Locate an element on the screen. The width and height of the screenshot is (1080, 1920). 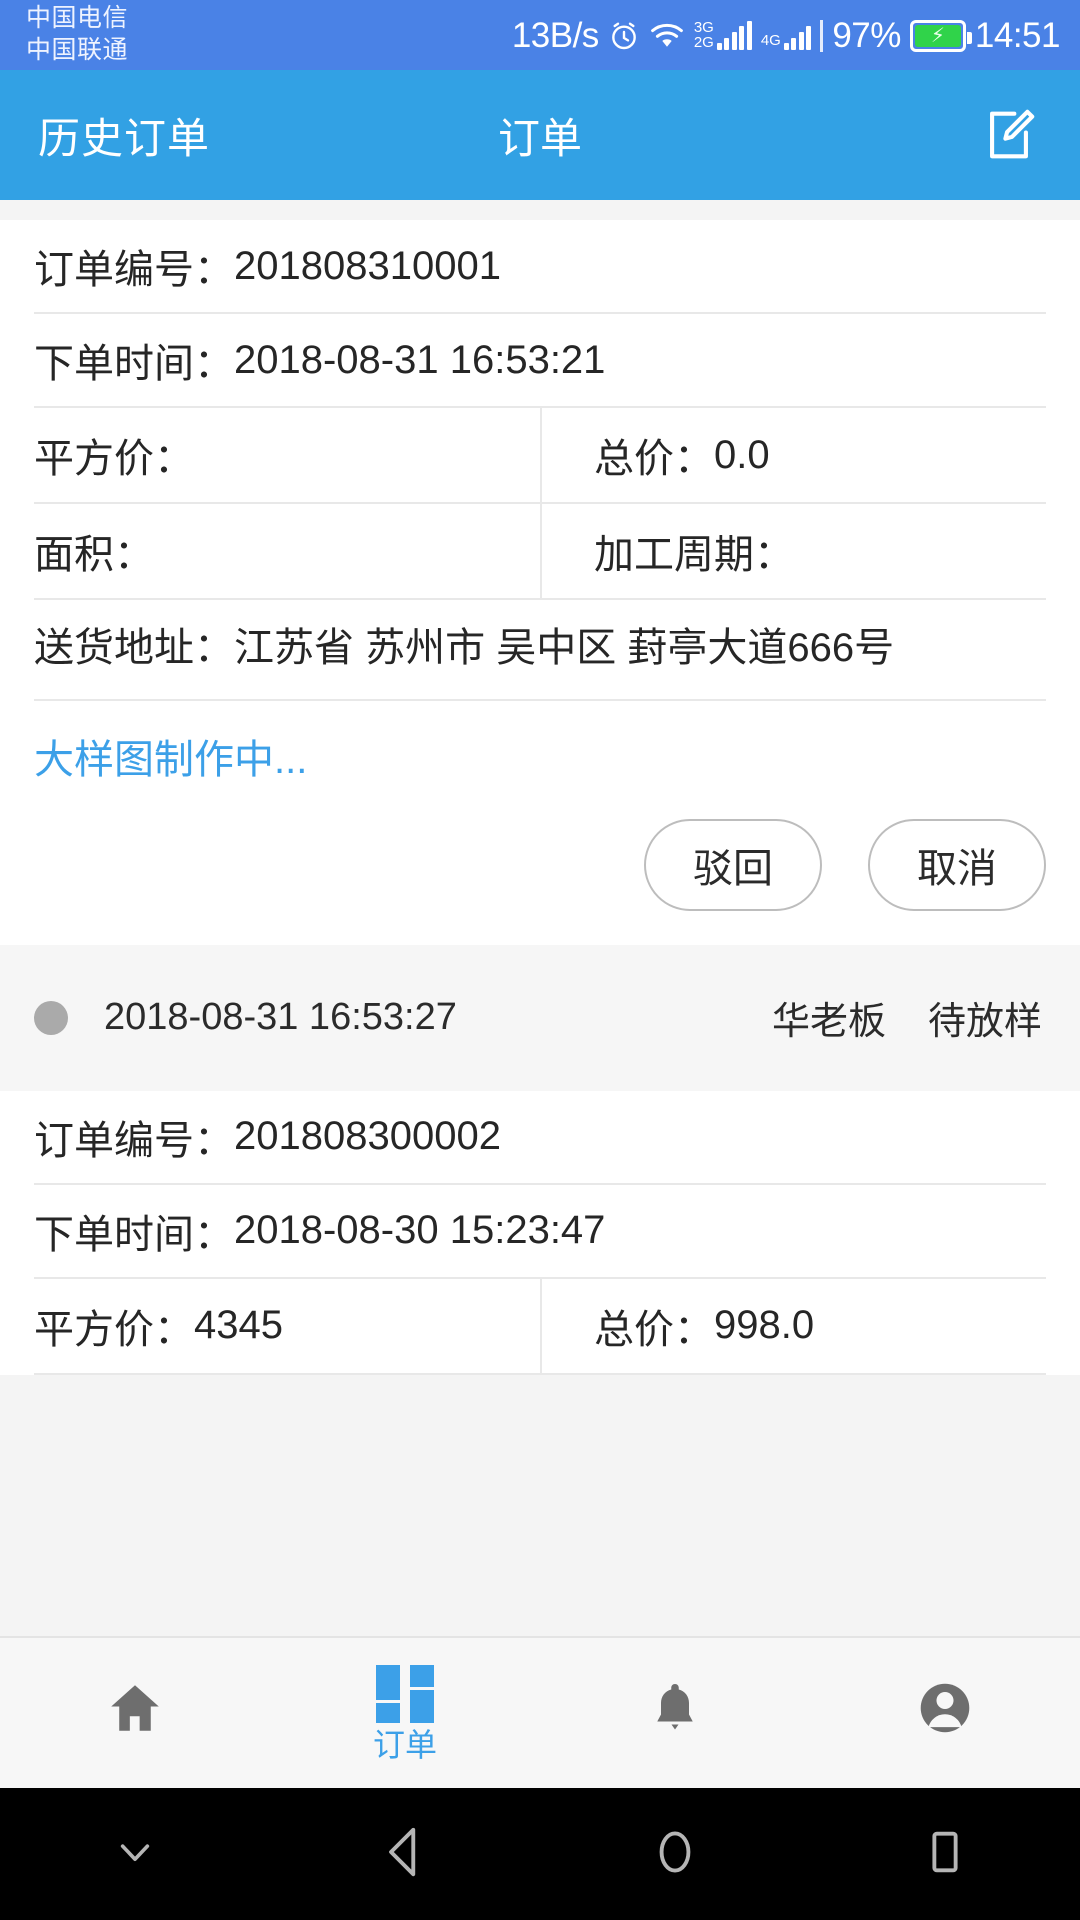
order-time-value: 2018-08-31 16:53:21 is located at coordinates (420, 359).